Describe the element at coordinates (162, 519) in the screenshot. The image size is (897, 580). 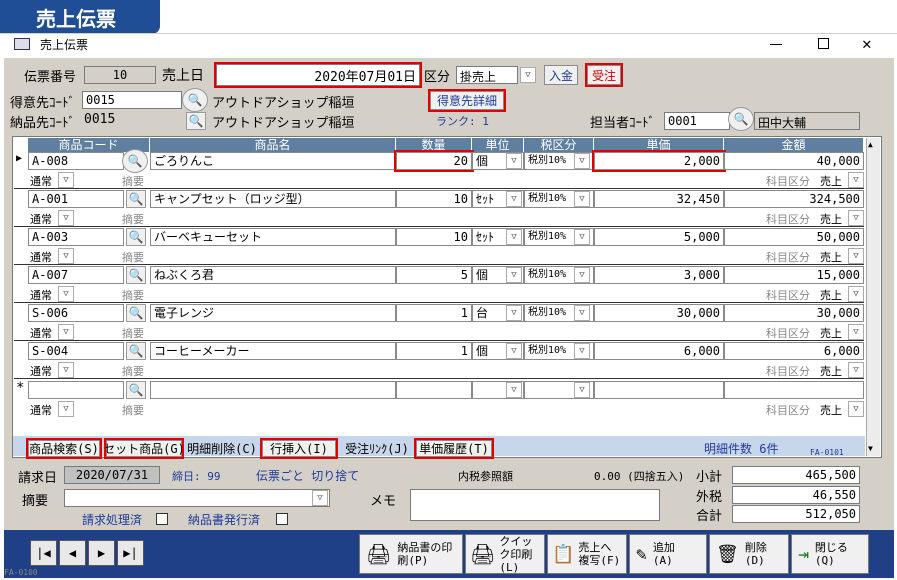
I see `billing-done-checkbox` at that location.